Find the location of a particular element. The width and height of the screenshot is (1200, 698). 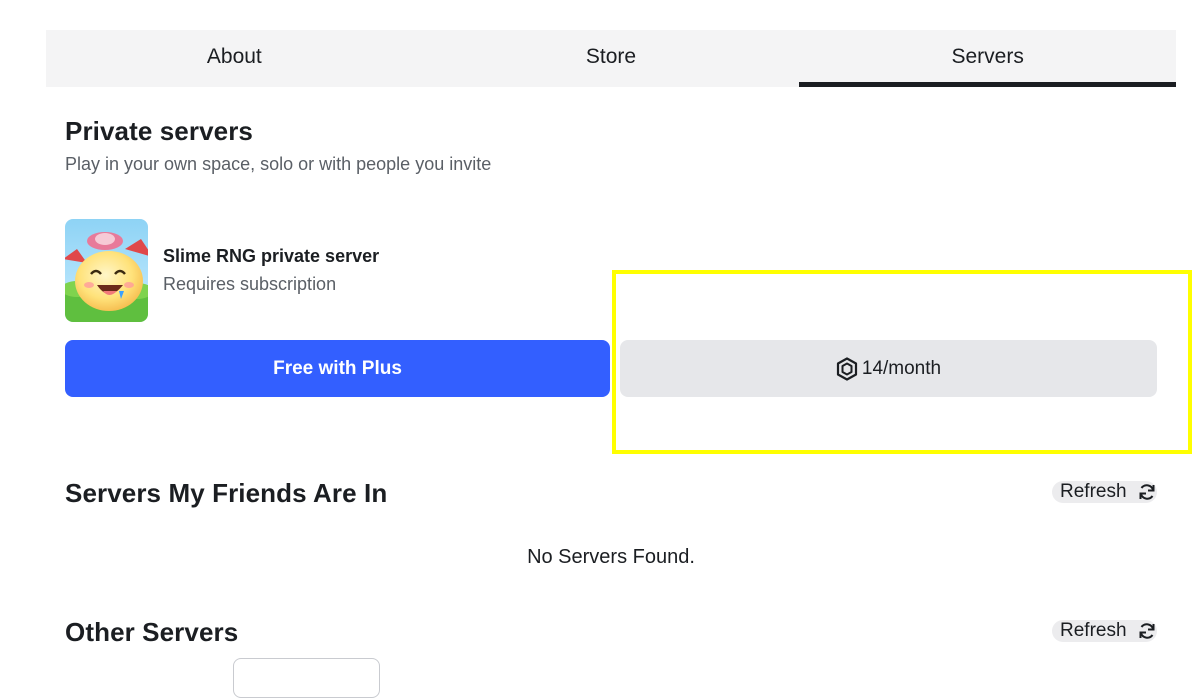

server-name: Slime RNG private server is located at coordinates (271, 256).